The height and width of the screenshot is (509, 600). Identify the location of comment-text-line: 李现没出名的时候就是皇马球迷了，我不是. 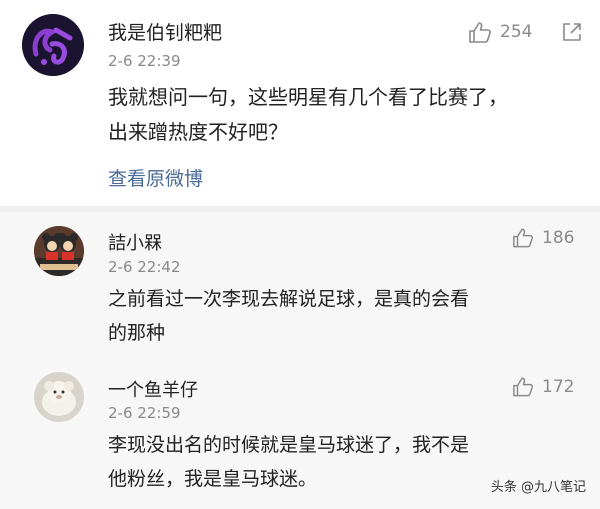
(289, 445).